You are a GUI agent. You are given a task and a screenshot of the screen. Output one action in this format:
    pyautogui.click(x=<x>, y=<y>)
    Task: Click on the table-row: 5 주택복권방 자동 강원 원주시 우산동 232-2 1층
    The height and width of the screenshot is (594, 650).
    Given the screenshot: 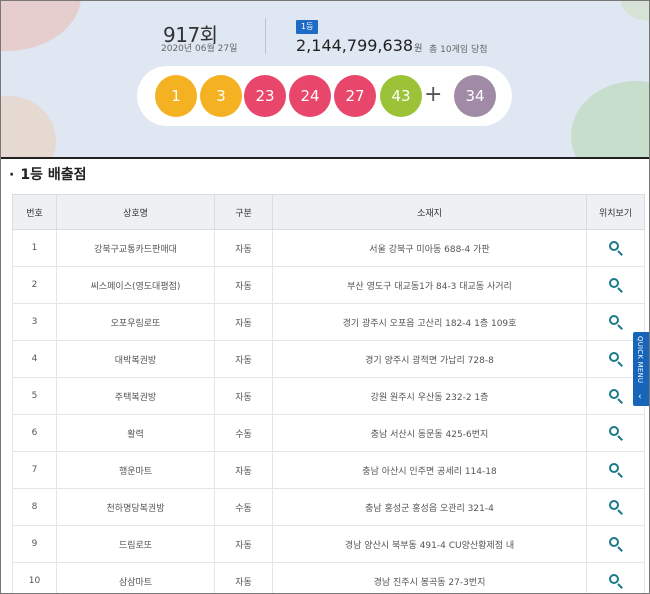 What is the action you would take?
    pyautogui.click(x=328, y=396)
    